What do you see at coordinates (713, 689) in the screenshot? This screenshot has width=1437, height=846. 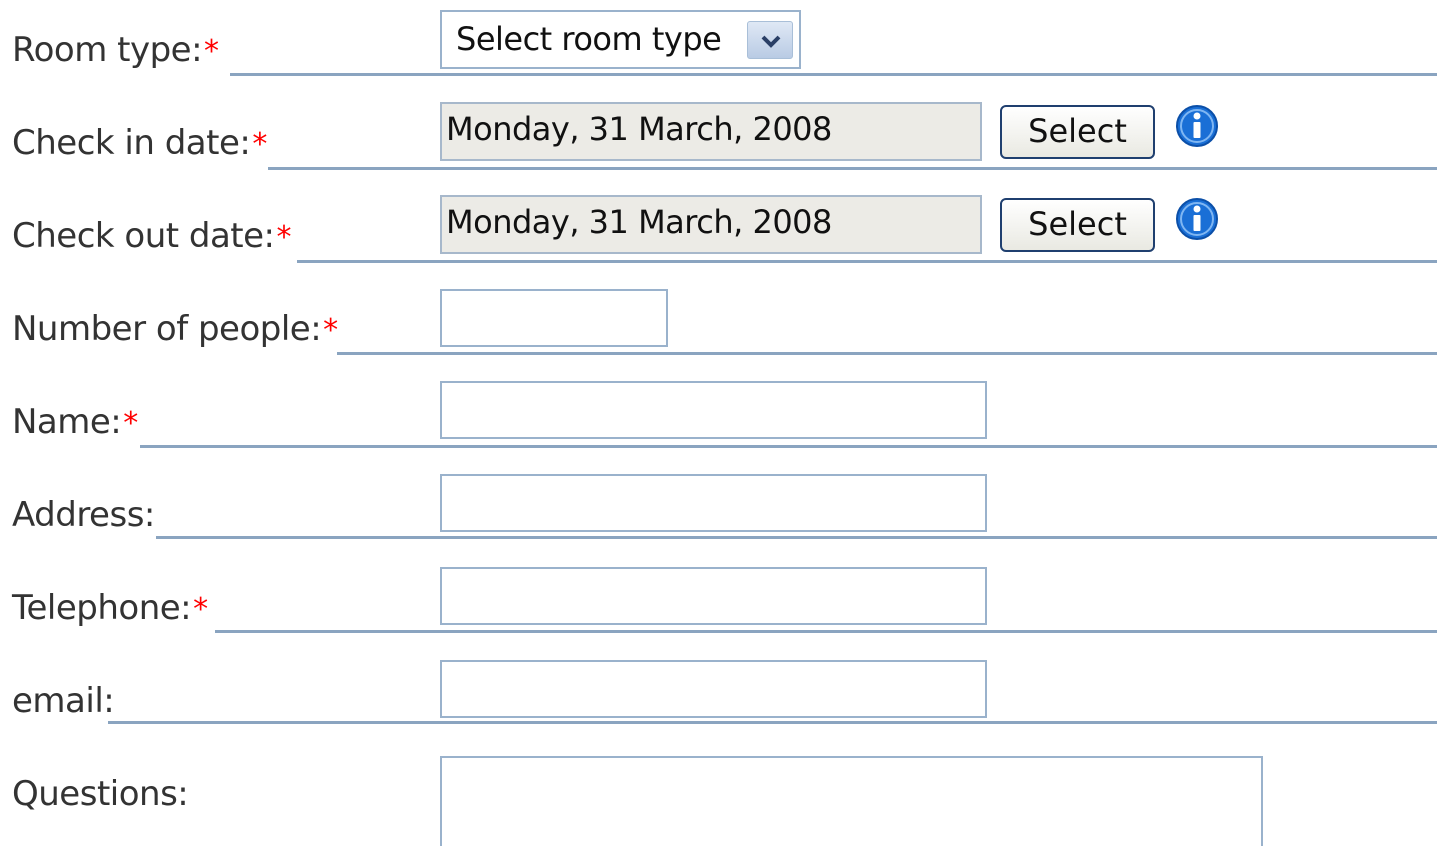 I see `email-input` at bounding box center [713, 689].